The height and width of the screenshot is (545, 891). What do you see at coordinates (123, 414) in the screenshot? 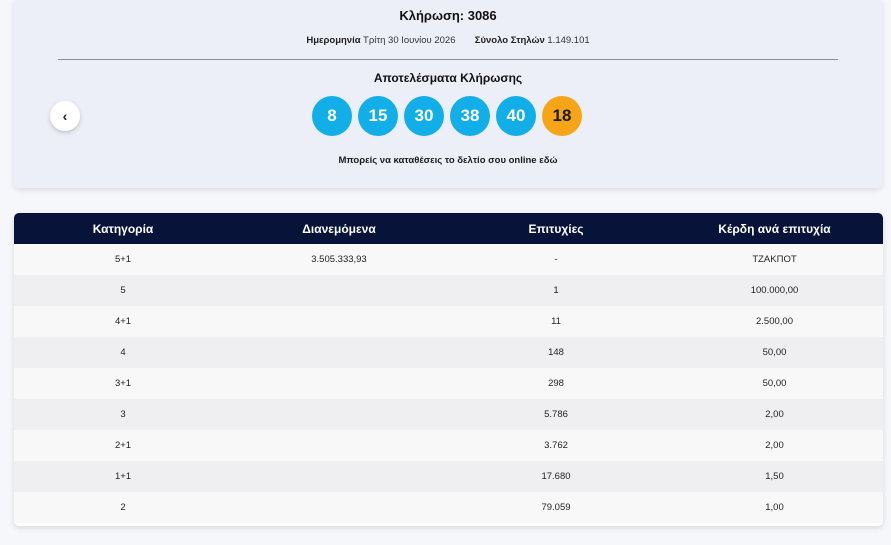
I see `cell-category: 3` at bounding box center [123, 414].